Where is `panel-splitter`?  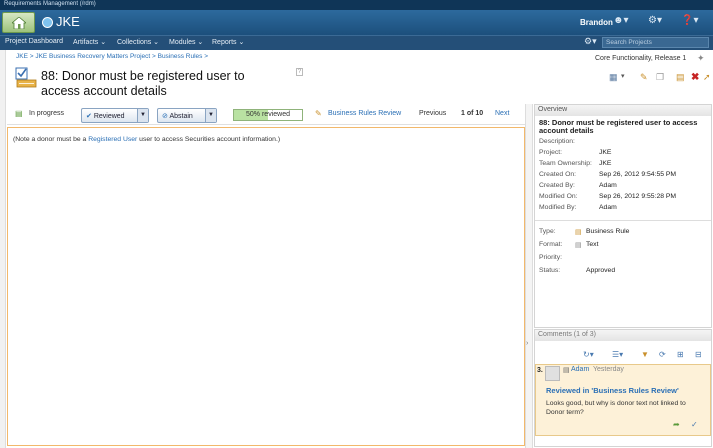 panel-splitter is located at coordinates (529, 276).